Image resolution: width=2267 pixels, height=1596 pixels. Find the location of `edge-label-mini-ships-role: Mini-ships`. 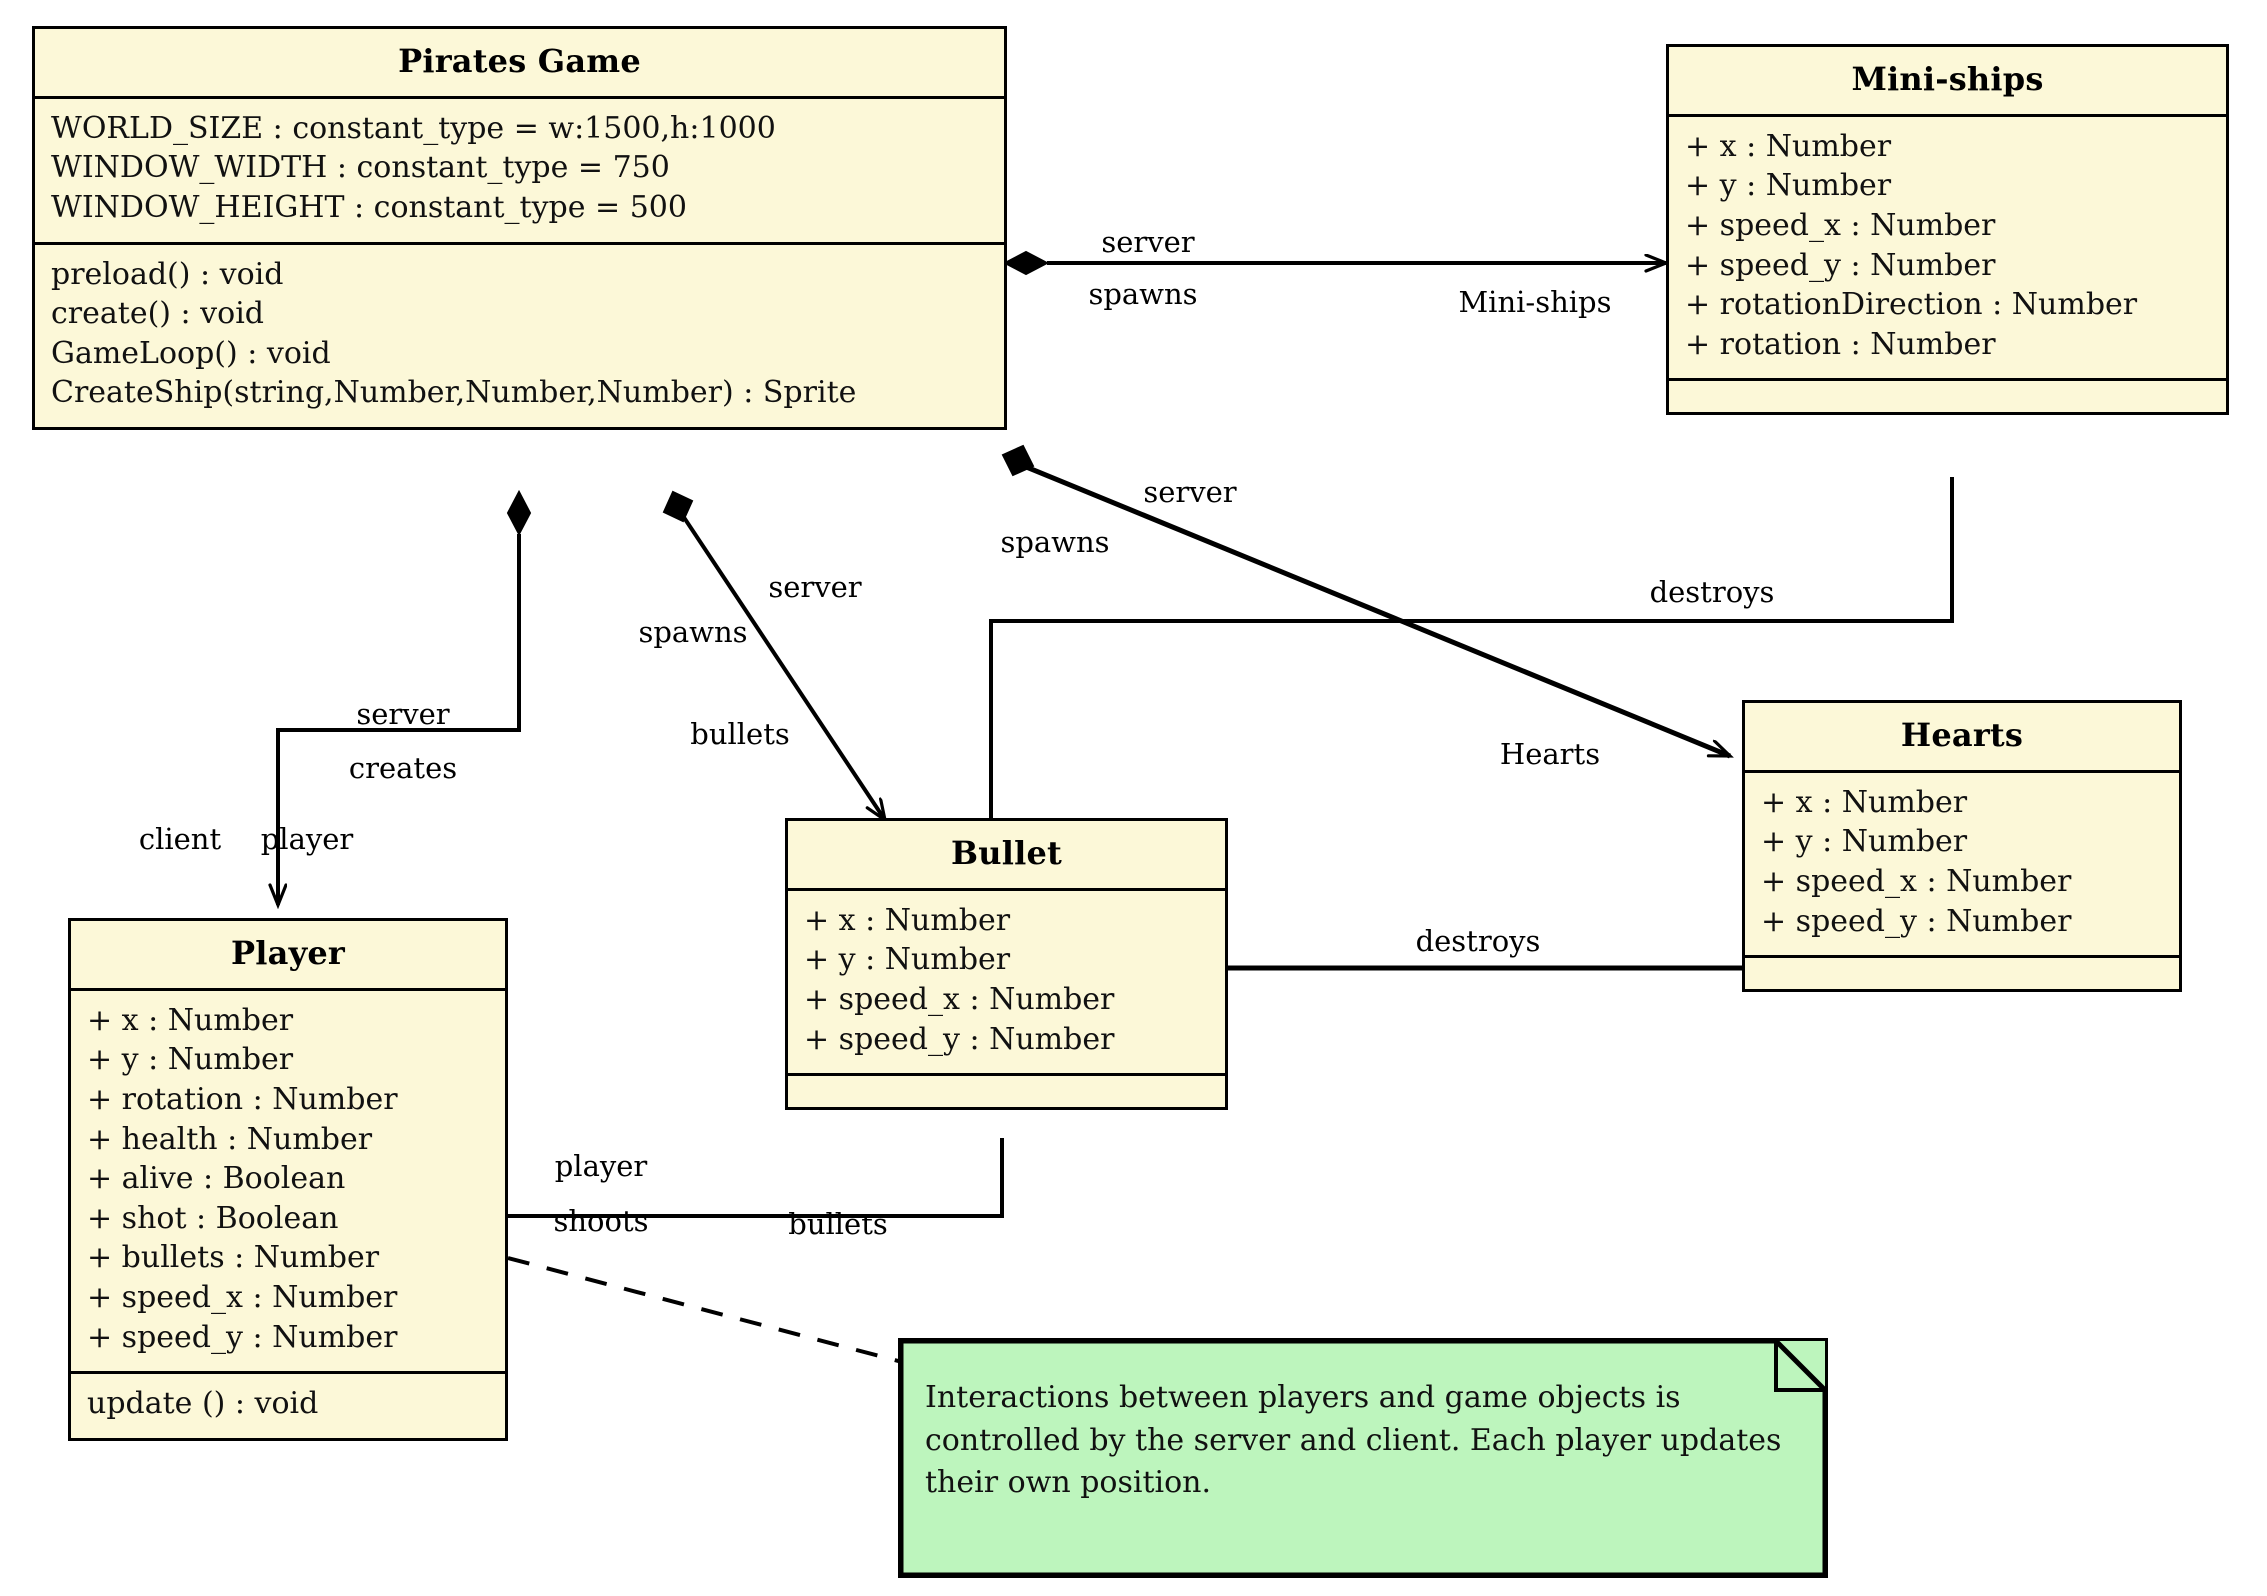

edge-label-mini-ships-role: Mini-ships is located at coordinates (1535, 302).